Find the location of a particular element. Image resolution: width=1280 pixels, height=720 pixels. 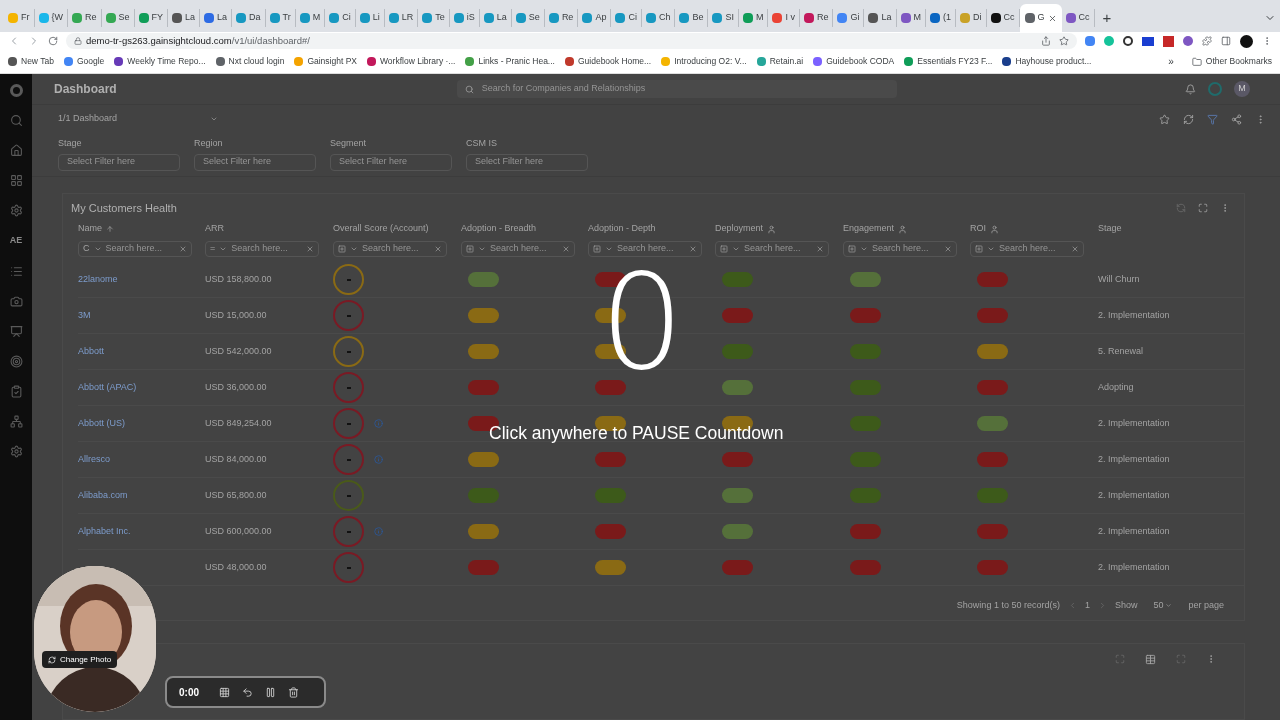

side-panel-icon is located at coordinates (1226, 41).